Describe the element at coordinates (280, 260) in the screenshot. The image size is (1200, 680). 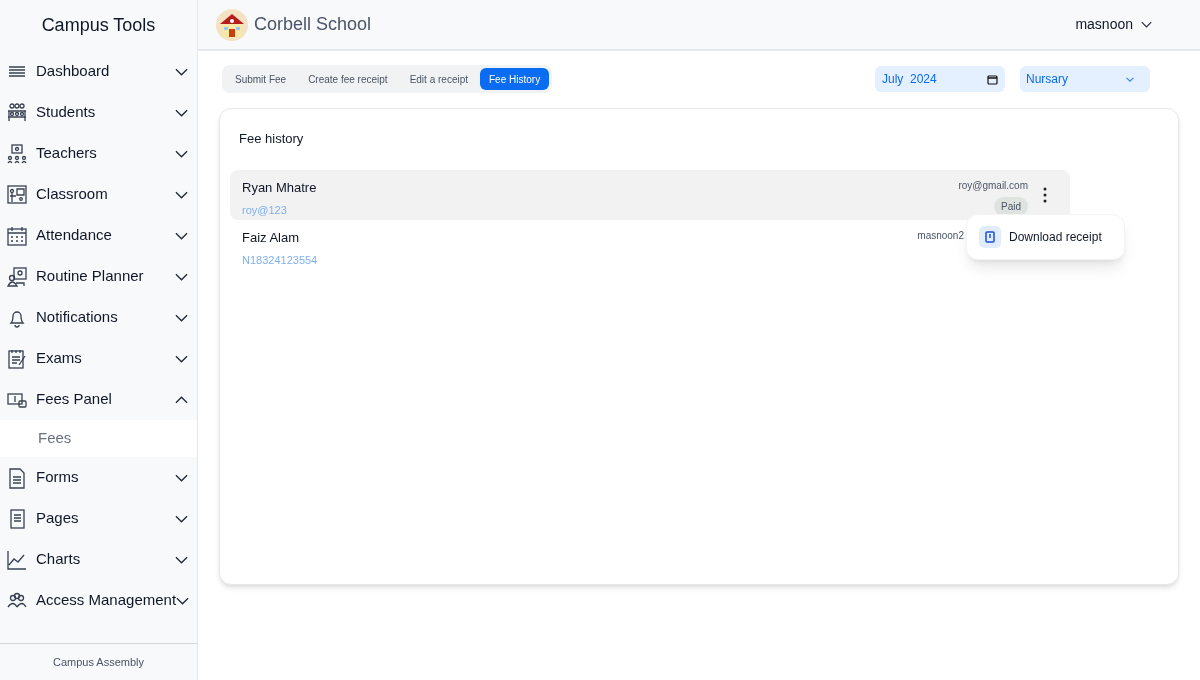
I see `student-id: N18324123554` at that location.